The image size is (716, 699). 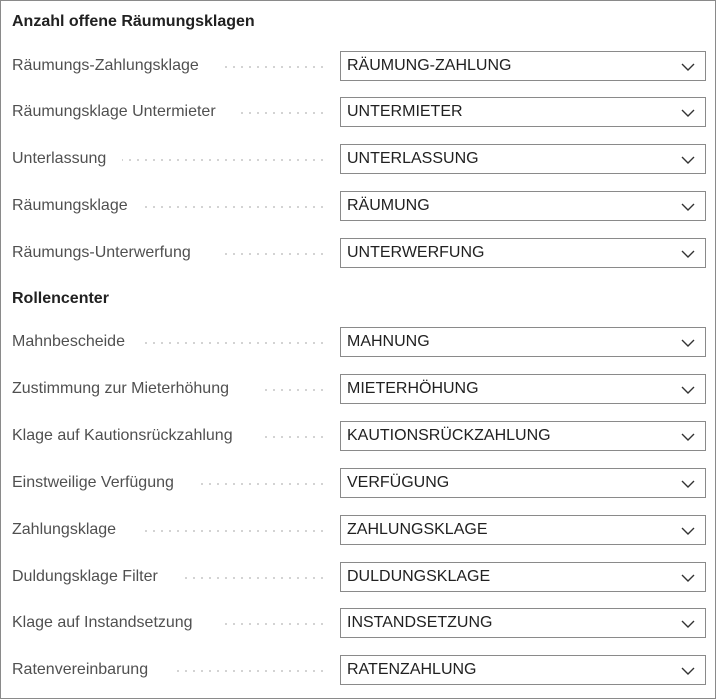 What do you see at coordinates (523, 112) in the screenshot?
I see `untermieter-select: UNTERMIETER` at bounding box center [523, 112].